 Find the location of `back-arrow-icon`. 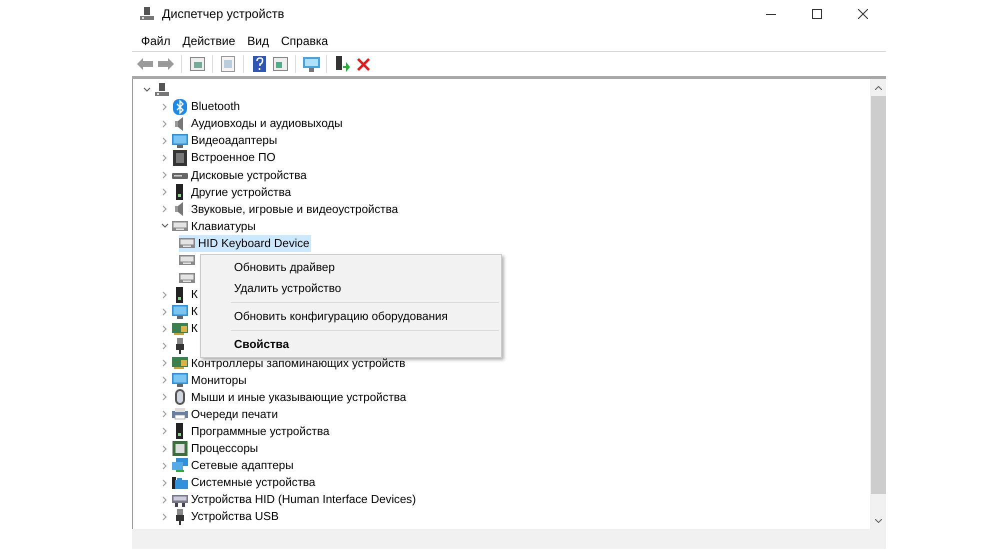

back-arrow-icon is located at coordinates (145, 64).